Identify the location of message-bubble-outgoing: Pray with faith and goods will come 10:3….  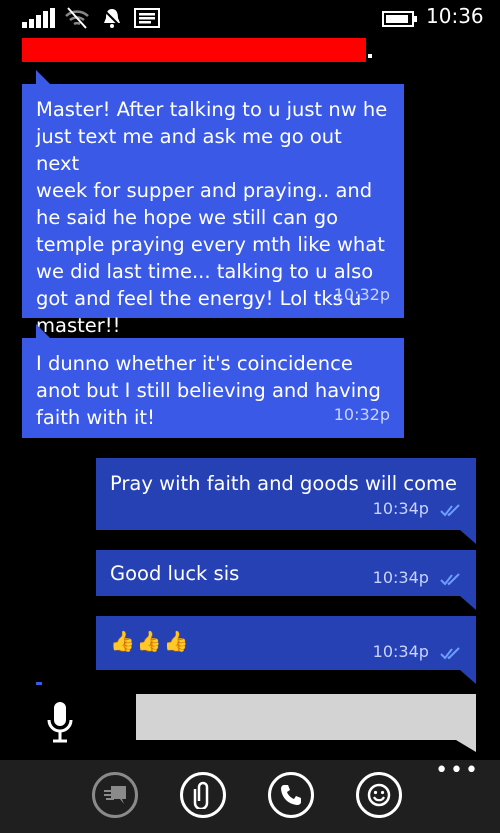
(286, 494).